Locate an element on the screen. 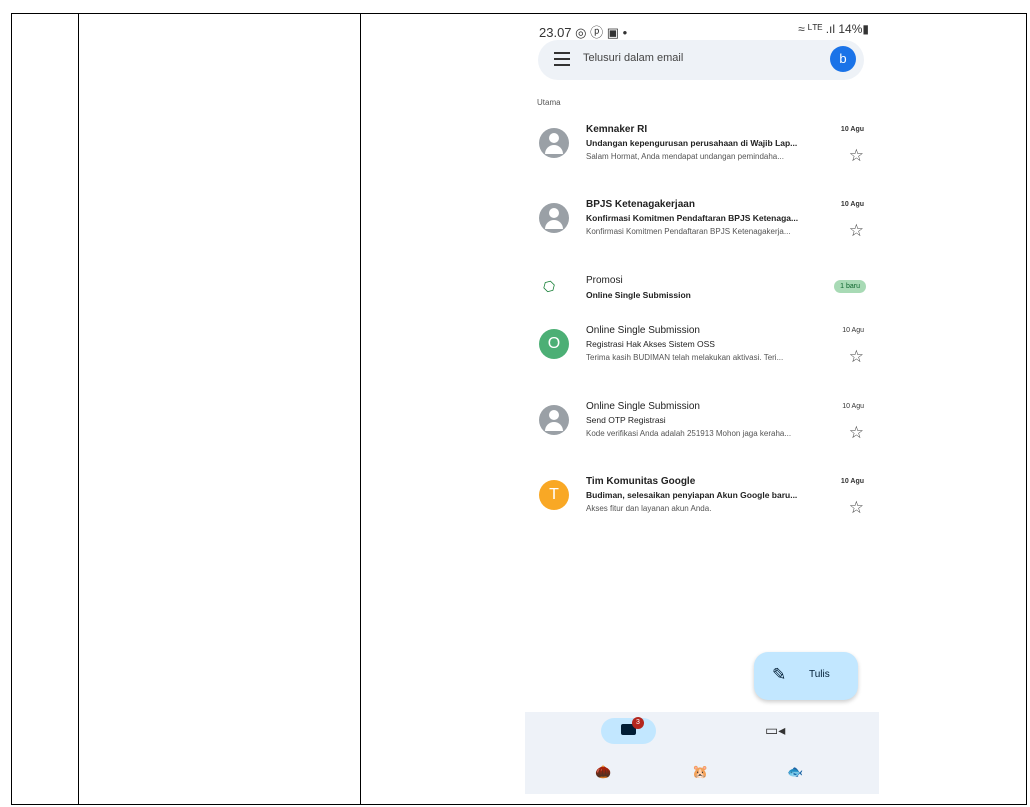 This screenshot has height=807, width=1030. section-label: Utama is located at coordinates (549, 102).